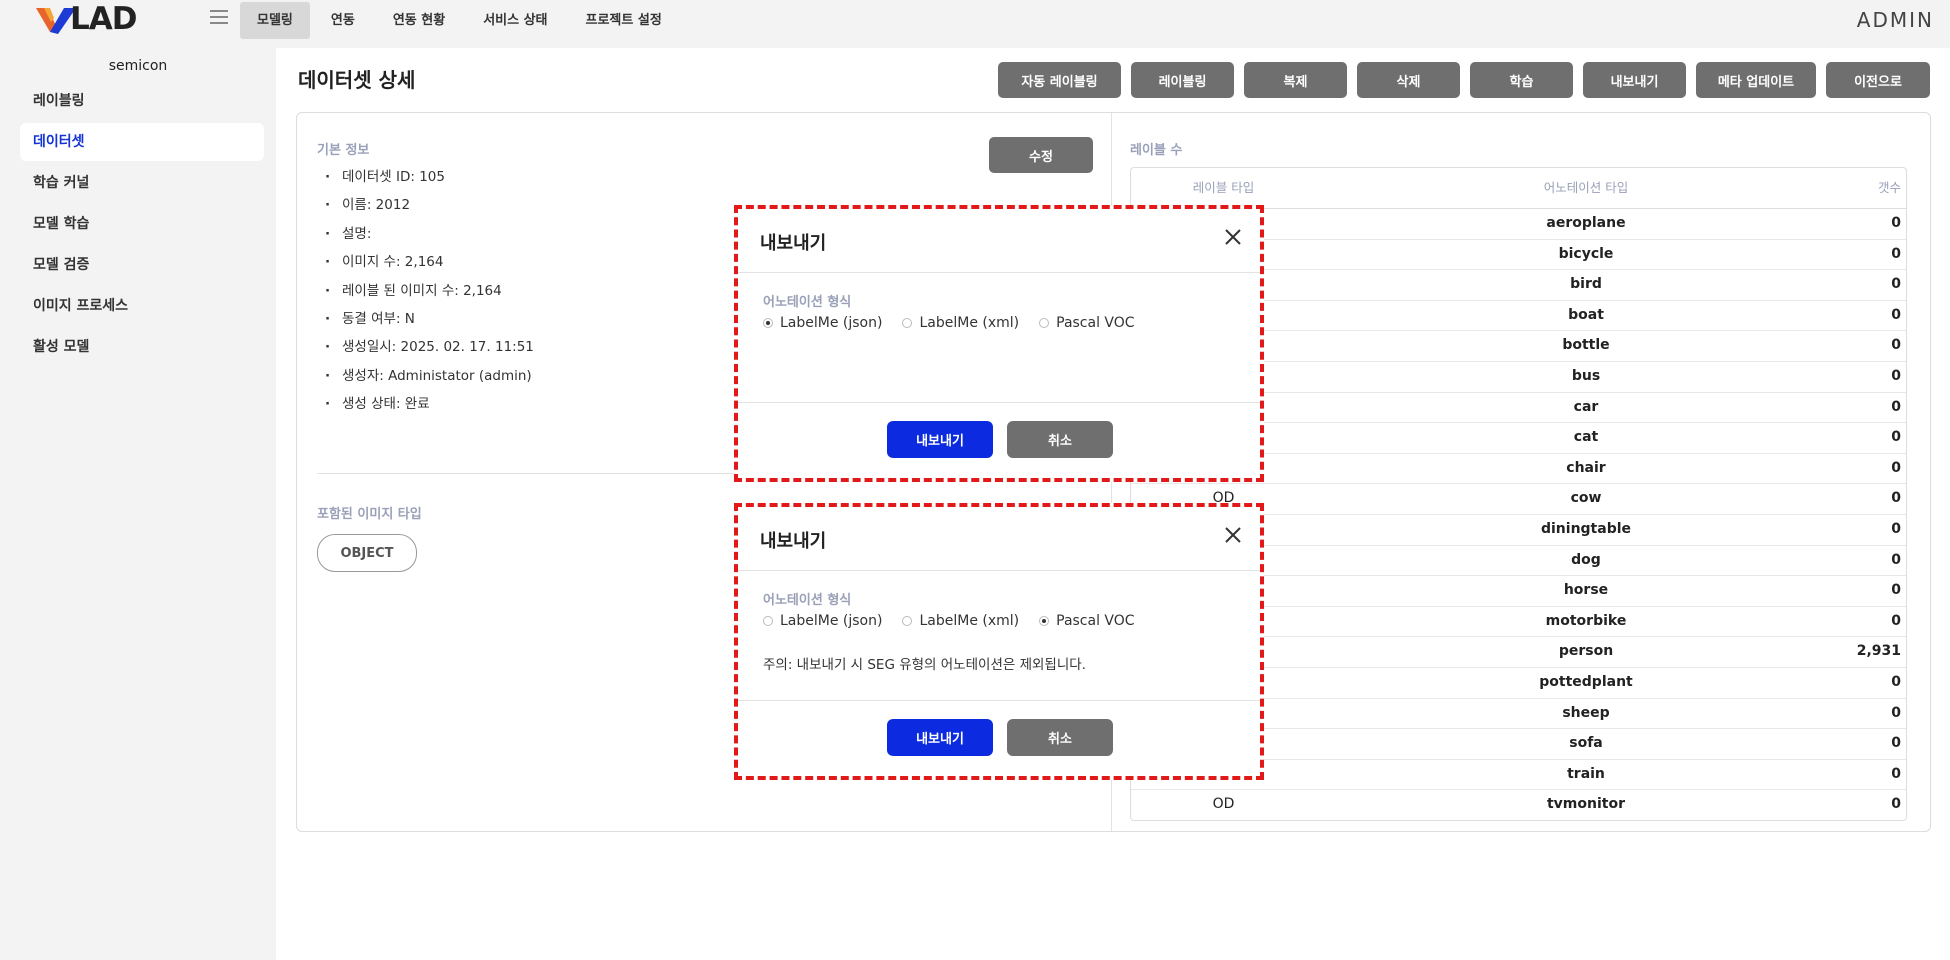 Image resolution: width=1950 pixels, height=960 pixels. What do you see at coordinates (1223, 804) in the screenshot?
I see `cell-label-type: OD` at bounding box center [1223, 804].